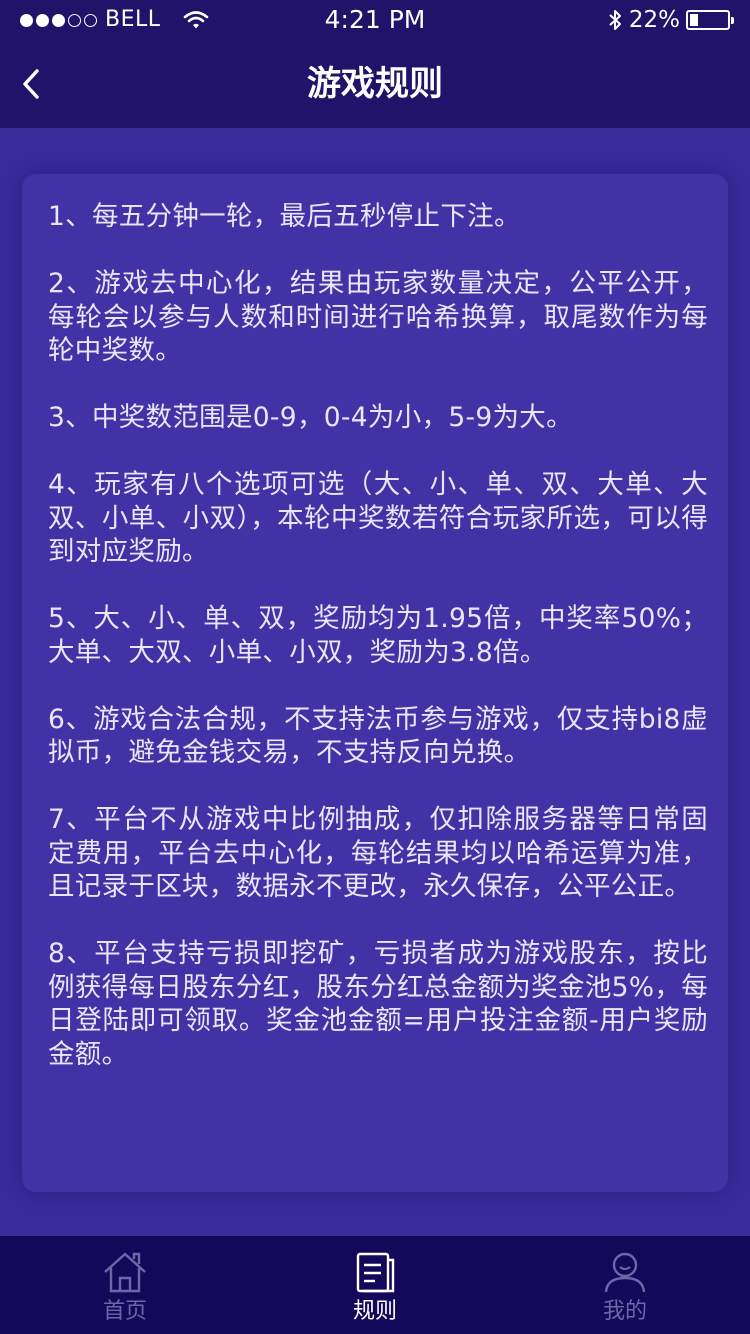 The height and width of the screenshot is (1334, 750). I want to click on page-title: 游戏规则, so click(375, 84).